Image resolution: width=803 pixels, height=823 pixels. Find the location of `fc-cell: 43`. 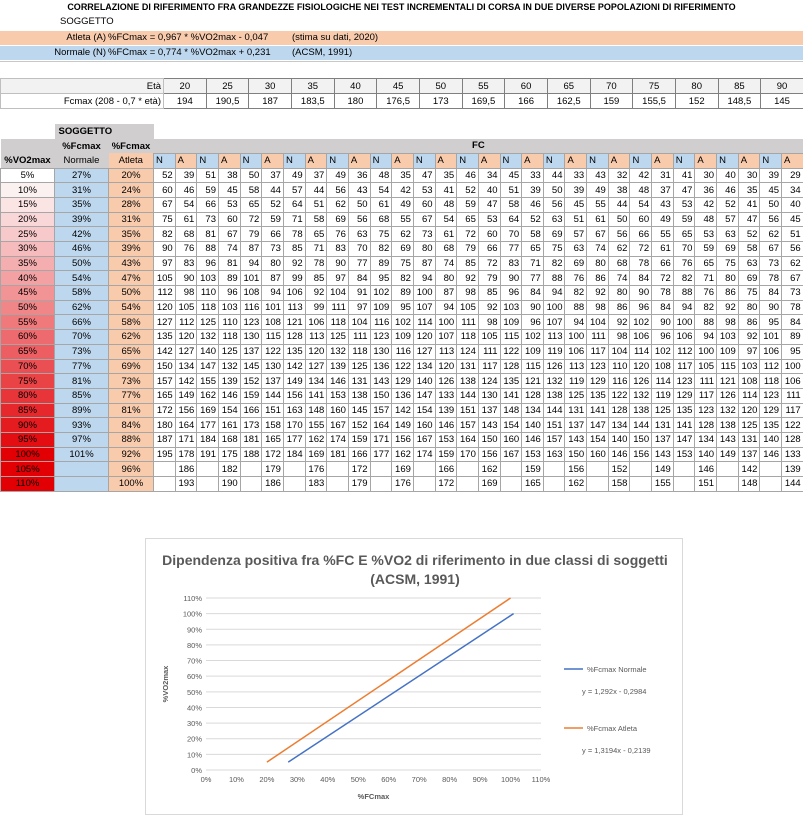

fc-cell: 43 is located at coordinates (597, 175).